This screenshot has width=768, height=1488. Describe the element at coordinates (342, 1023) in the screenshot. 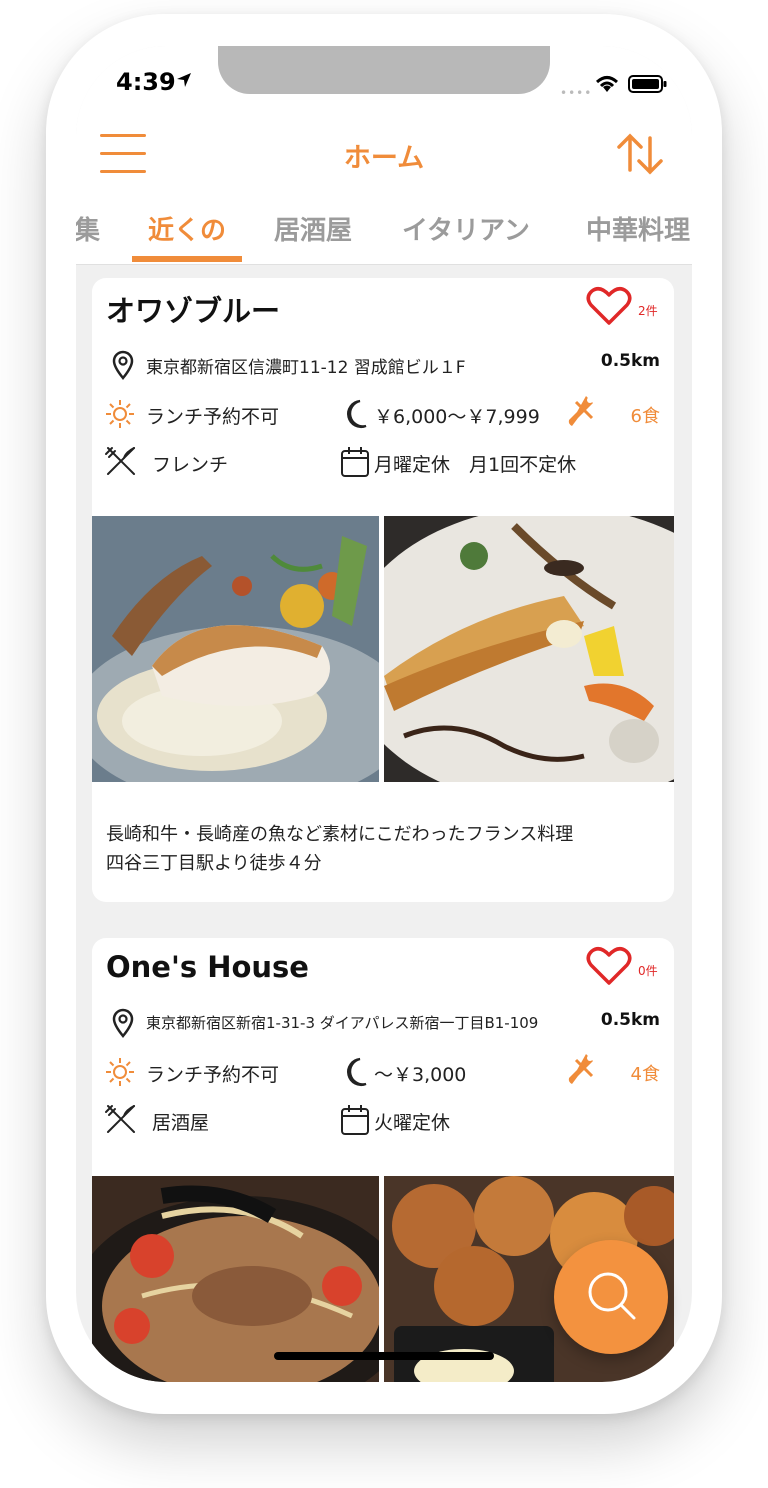

I see `restaurant-address: 東京都新宿区新宿1-31-3 ダイアパレス新宿一丁目B1-109` at that location.